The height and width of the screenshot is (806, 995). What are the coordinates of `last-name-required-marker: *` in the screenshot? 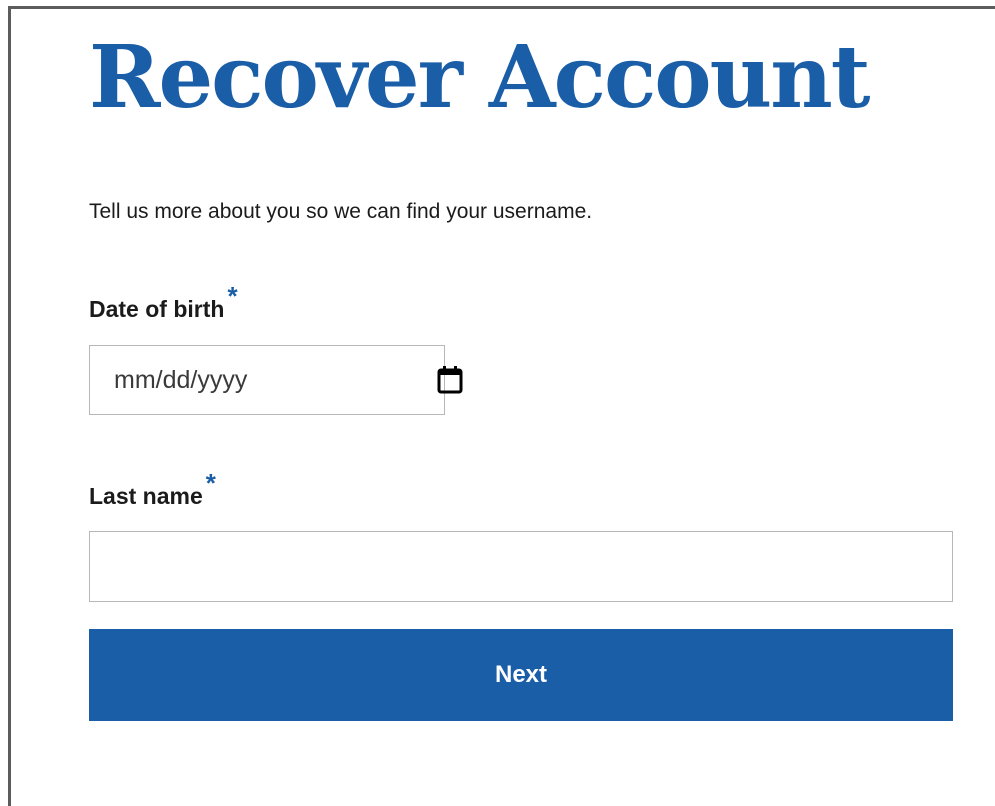 It's located at (210, 483).